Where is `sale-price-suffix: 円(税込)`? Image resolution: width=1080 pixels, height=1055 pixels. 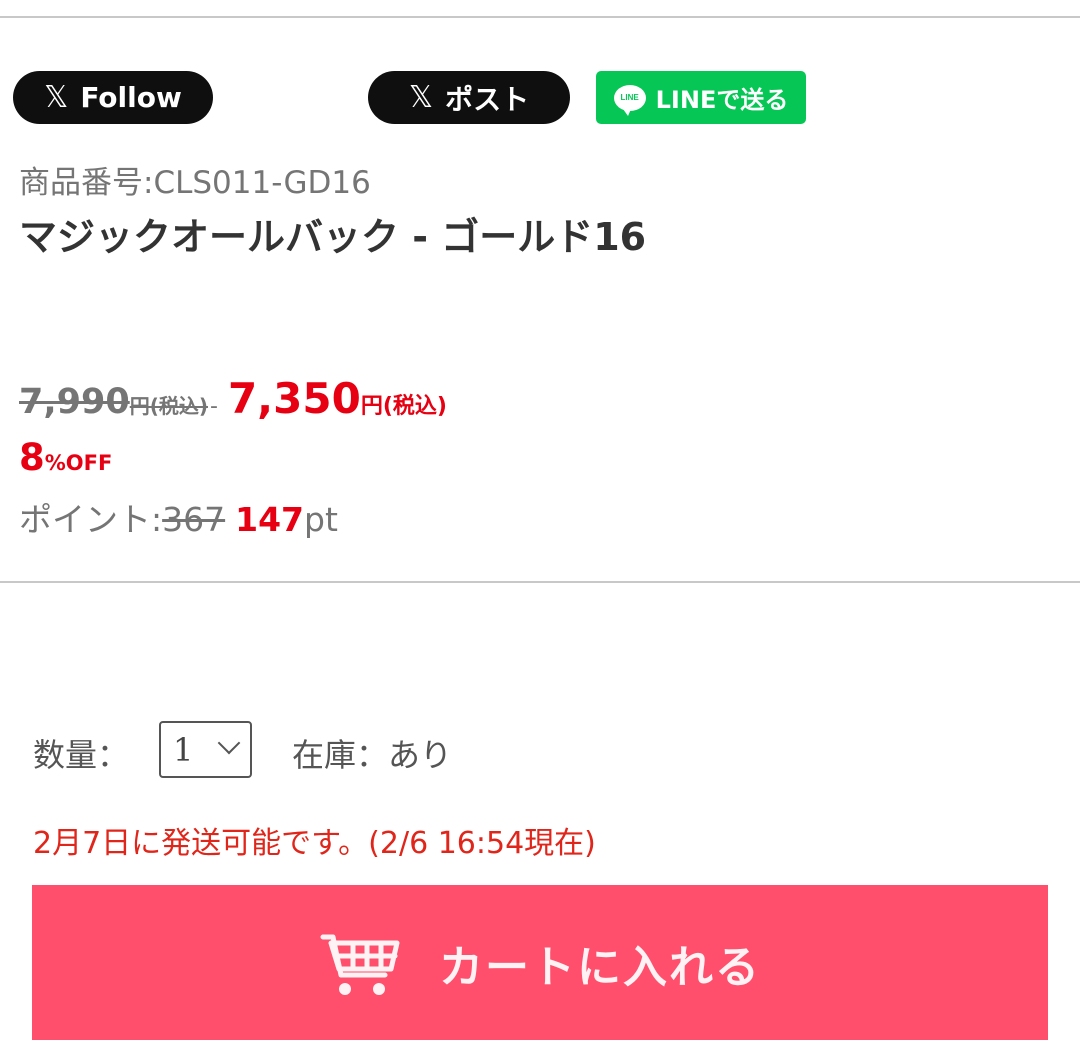
sale-price-suffix: 円(税込) is located at coordinates (403, 406).